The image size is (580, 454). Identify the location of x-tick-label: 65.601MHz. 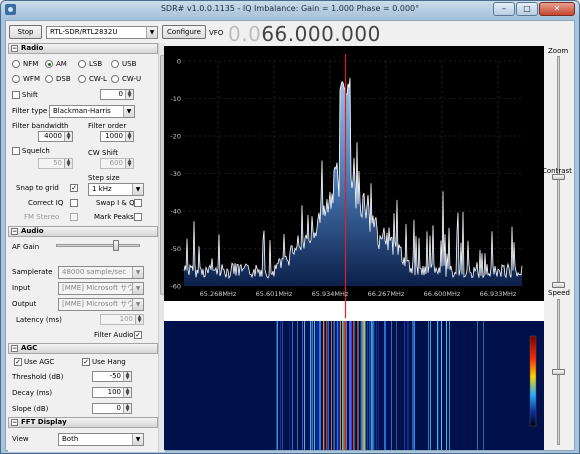
(274, 294).